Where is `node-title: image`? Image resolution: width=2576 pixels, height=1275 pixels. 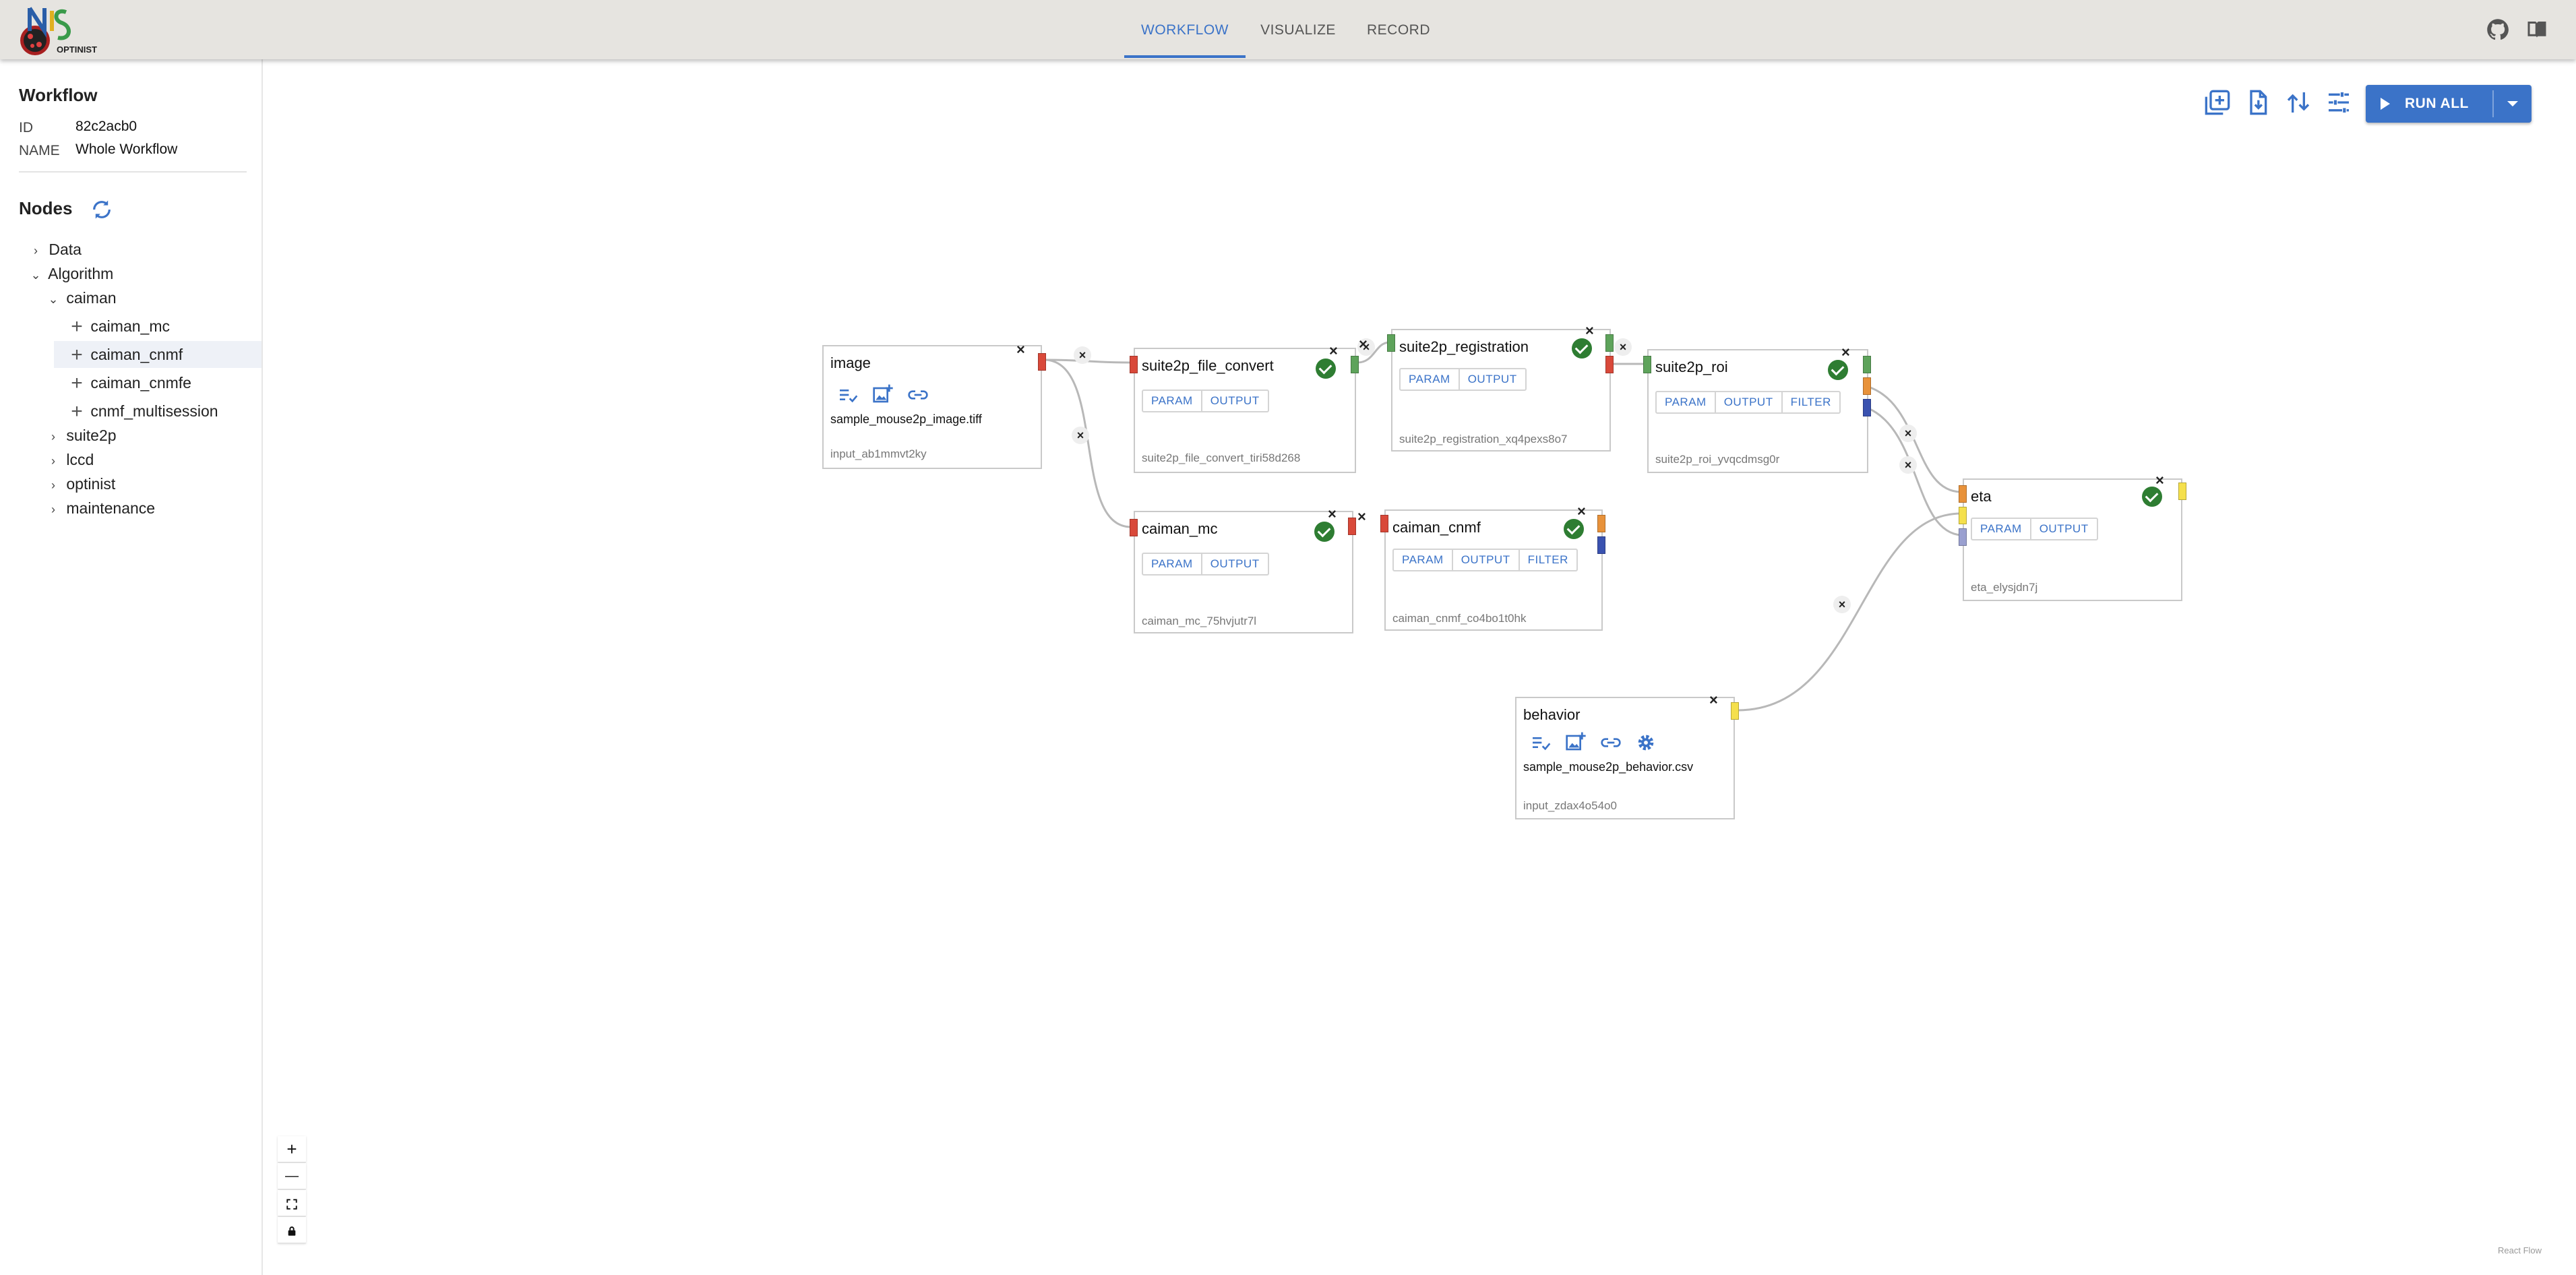 node-title: image is located at coordinates (850, 362).